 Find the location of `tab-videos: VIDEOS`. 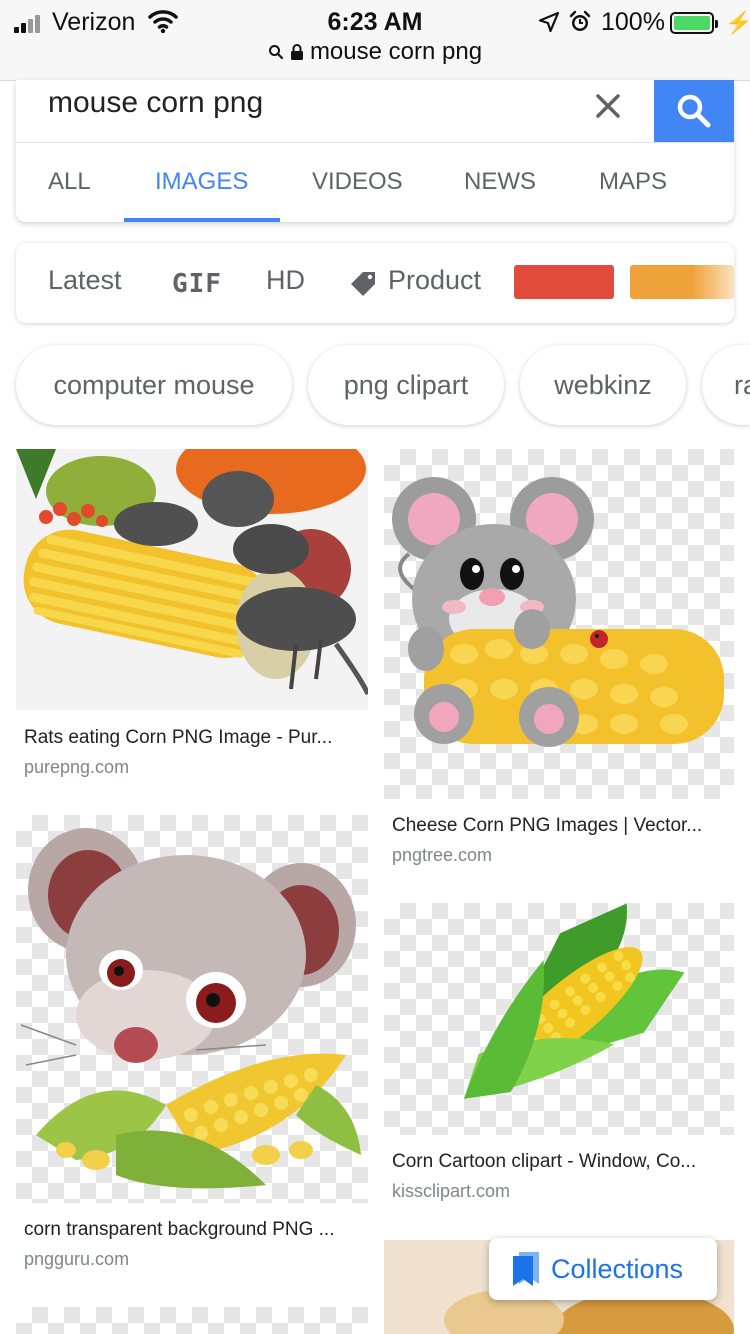

tab-videos: VIDEOS is located at coordinates (357, 182).